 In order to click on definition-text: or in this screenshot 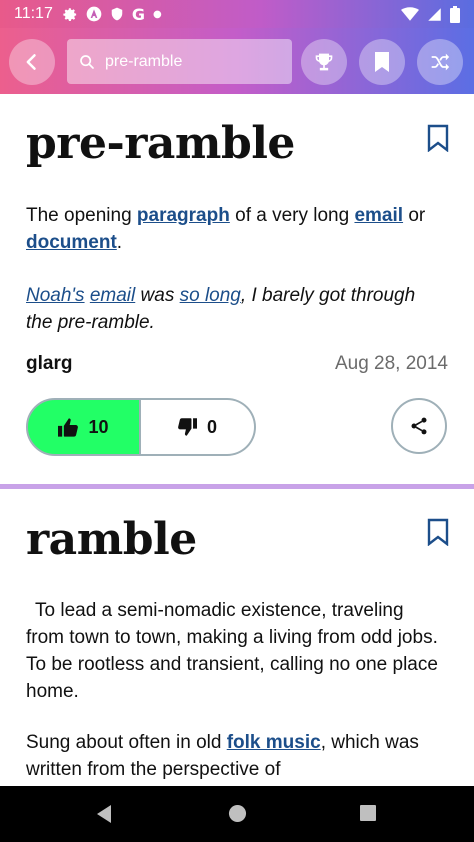, I will do `click(414, 215)`.